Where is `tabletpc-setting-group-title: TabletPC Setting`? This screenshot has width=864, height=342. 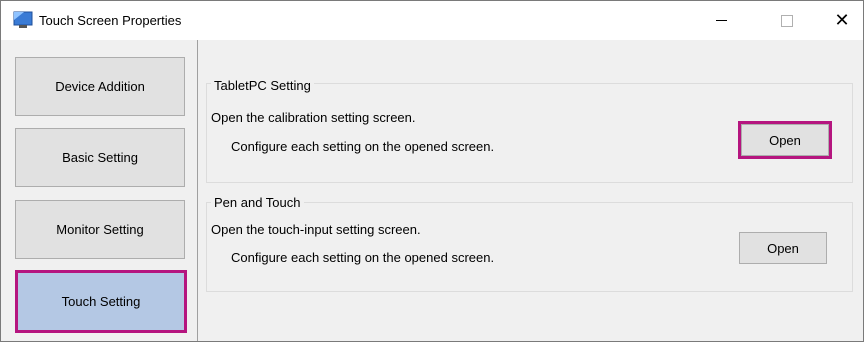 tabletpc-setting-group-title: TabletPC Setting is located at coordinates (262, 85).